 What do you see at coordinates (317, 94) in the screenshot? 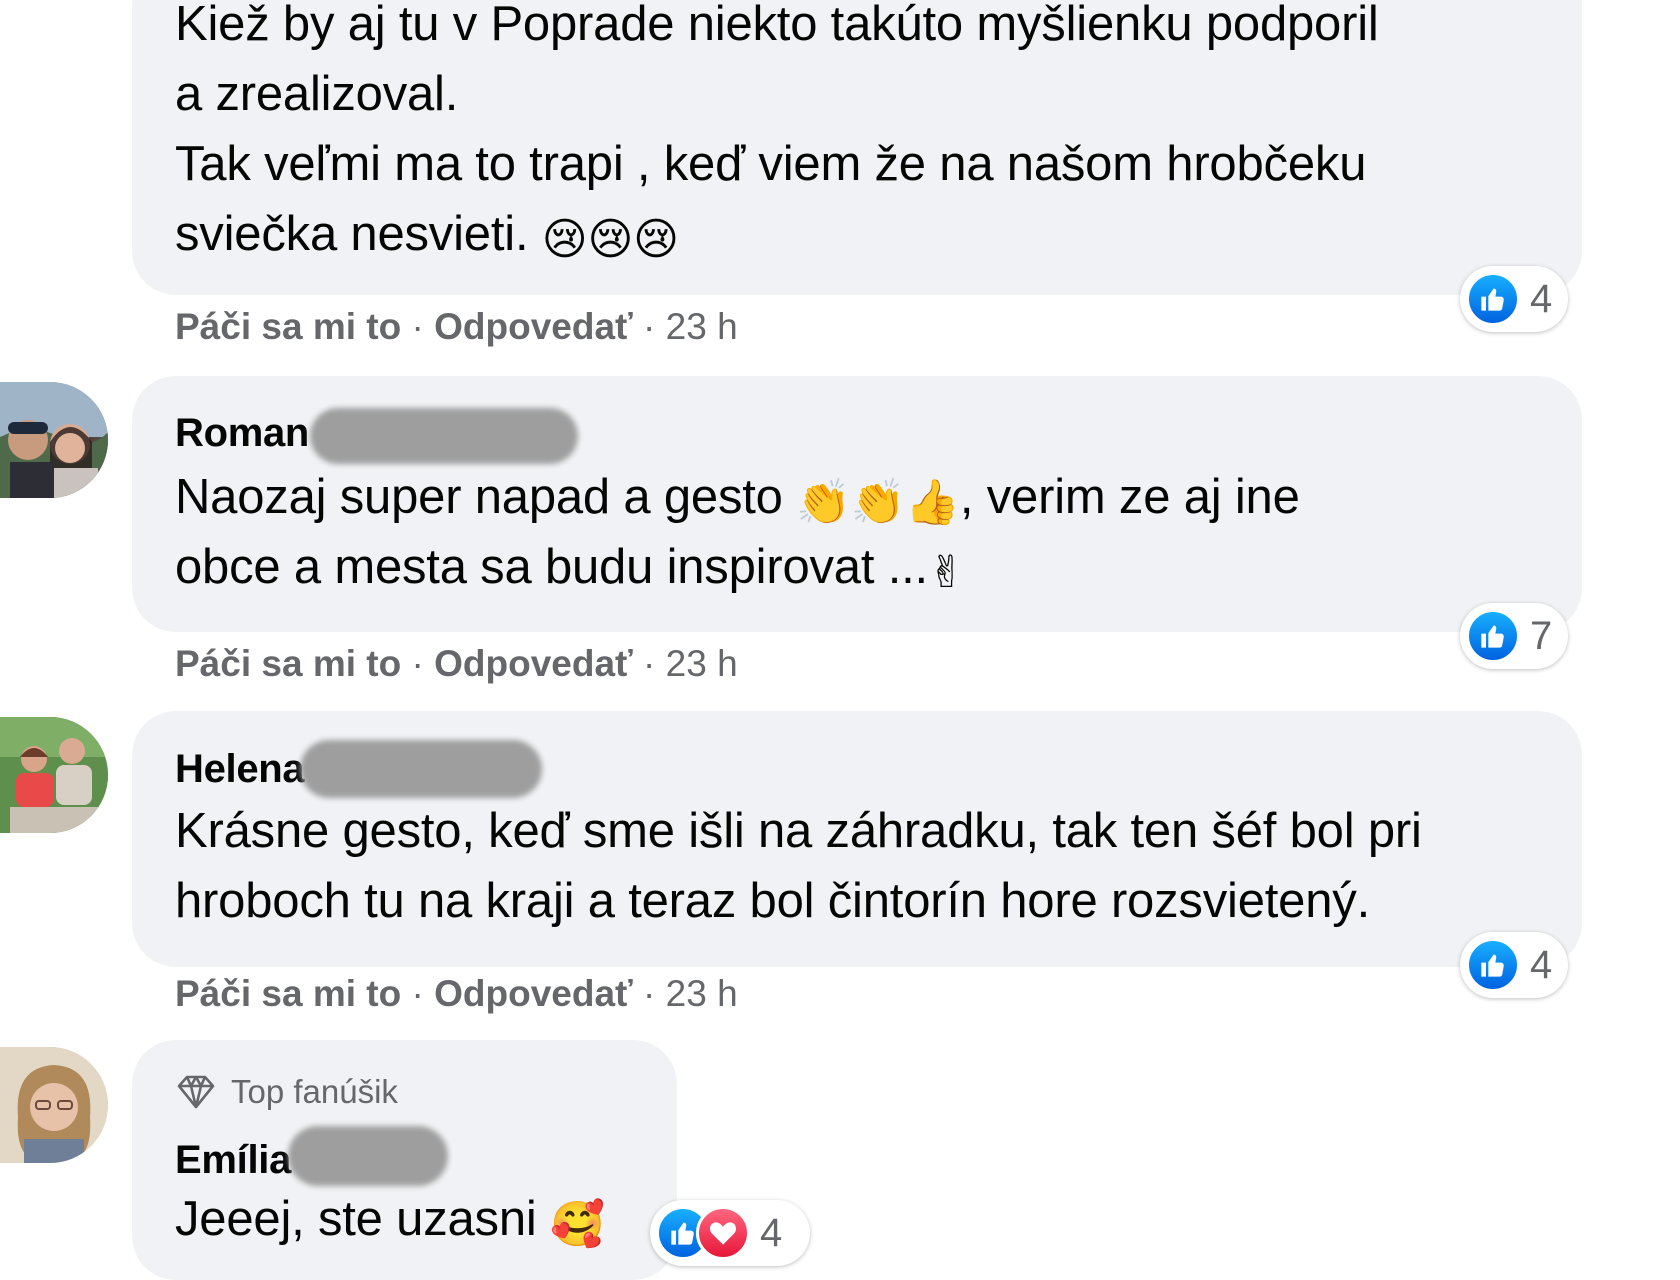
I see `comment-text-line: a zrealizoval.` at bounding box center [317, 94].